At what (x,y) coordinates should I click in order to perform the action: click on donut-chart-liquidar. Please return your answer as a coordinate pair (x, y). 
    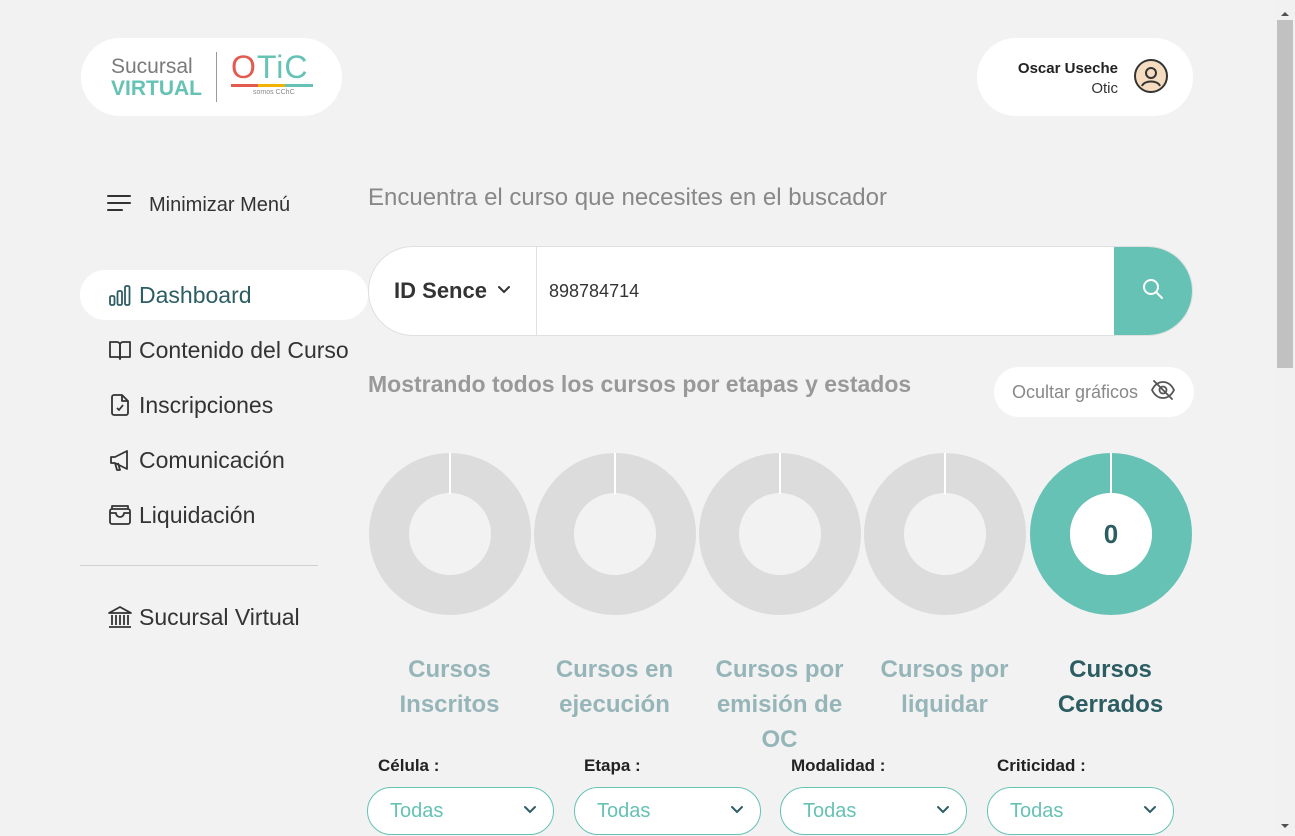
    Looking at the image, I should click on (945, 534).